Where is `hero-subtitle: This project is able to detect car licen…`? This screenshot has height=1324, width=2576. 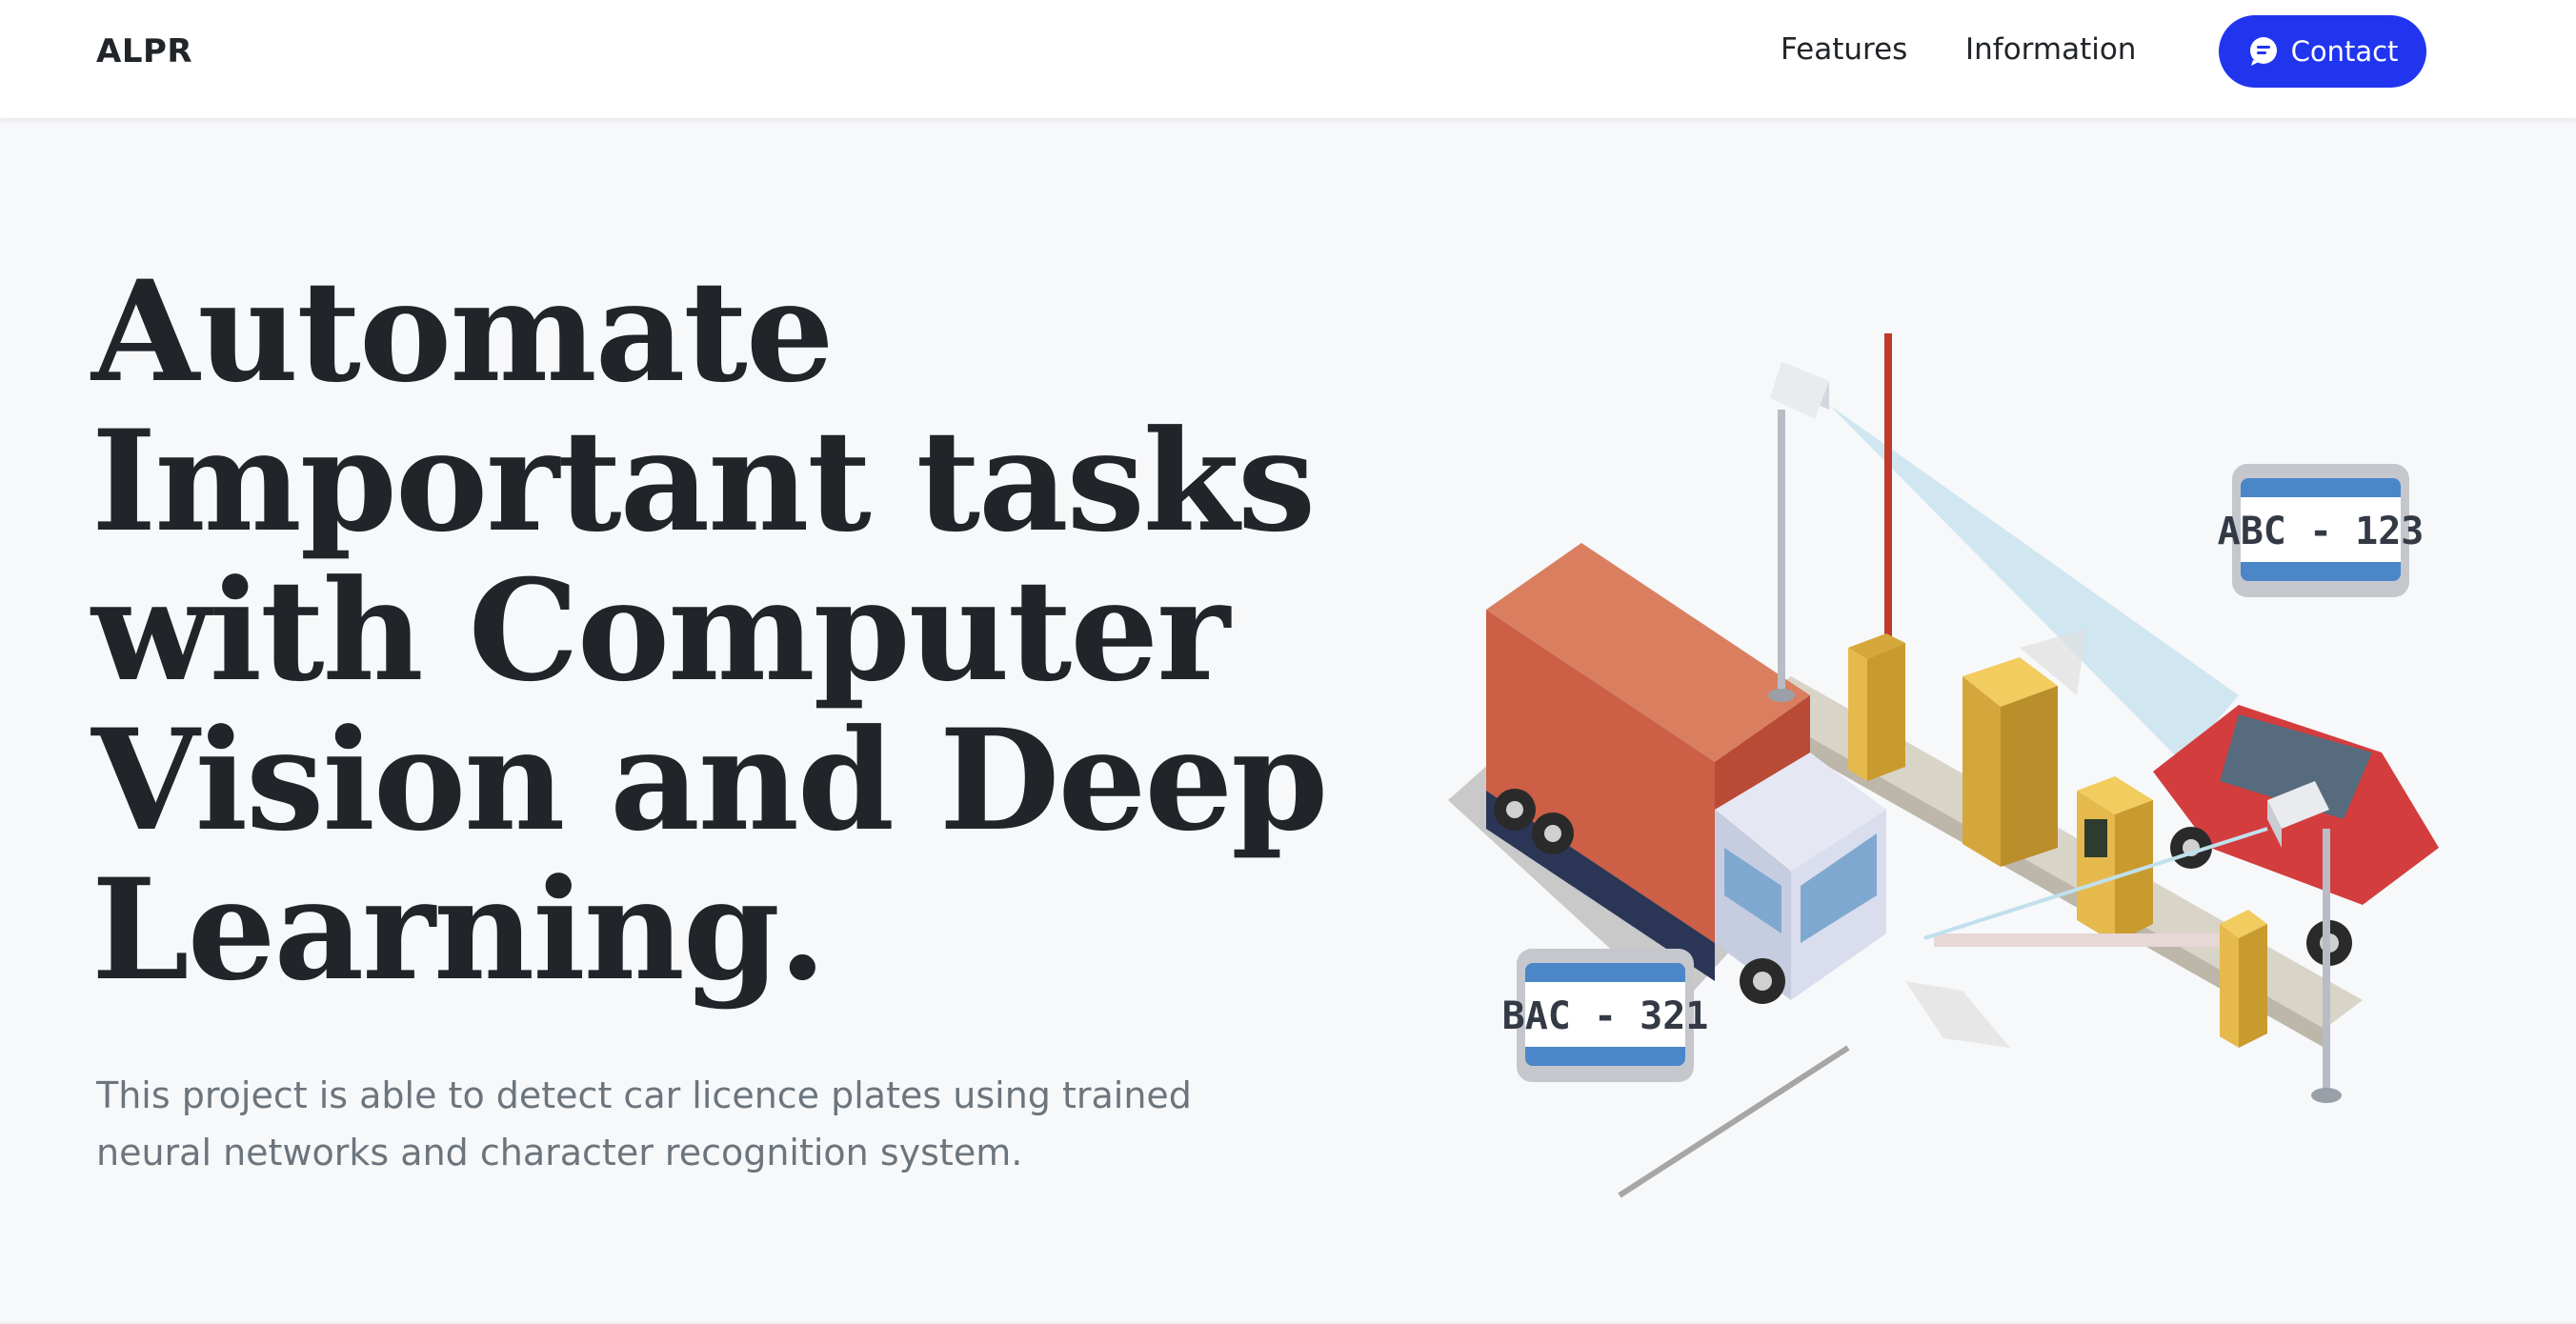 hero-subtitle: This project is able to detect car licen… is located at coordinates (644, 1124).